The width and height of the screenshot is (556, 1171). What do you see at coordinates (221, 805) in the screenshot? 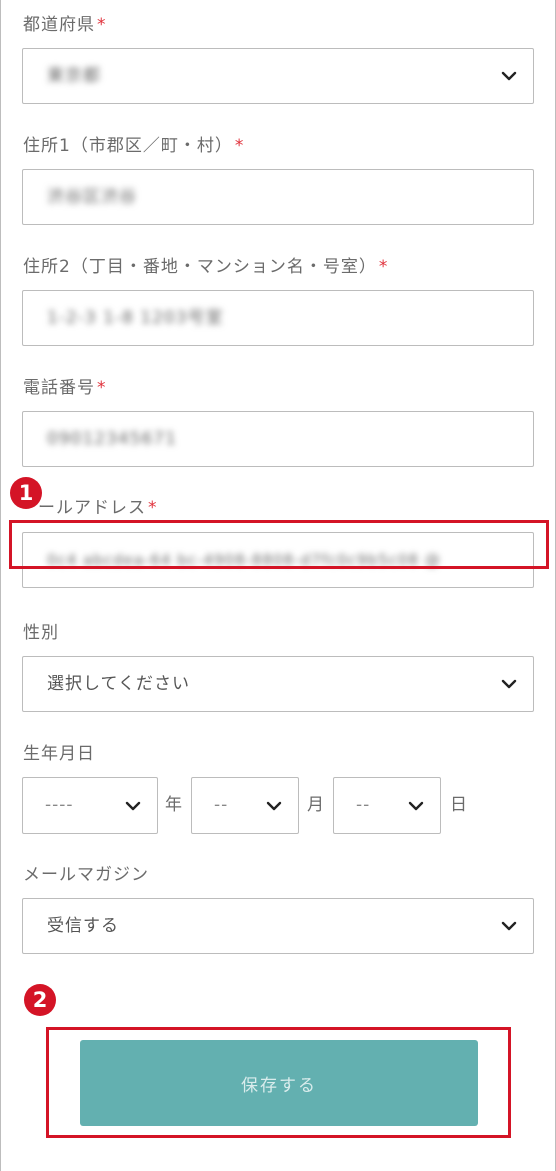
I see `birth-month-value: --` at bounding box center [221, 805].